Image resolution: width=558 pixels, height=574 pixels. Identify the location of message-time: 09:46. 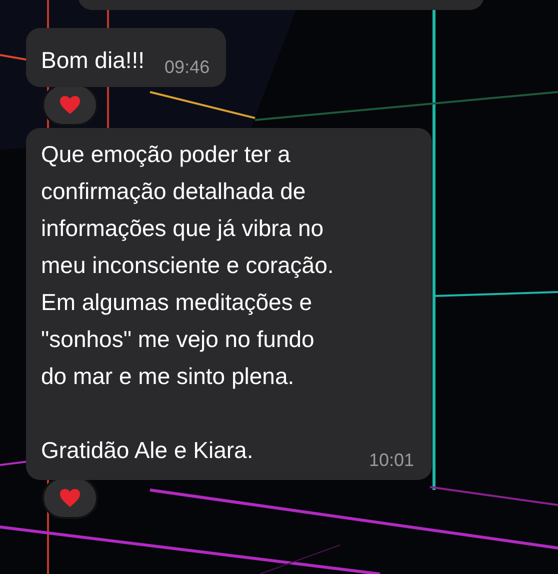
(187, 67).